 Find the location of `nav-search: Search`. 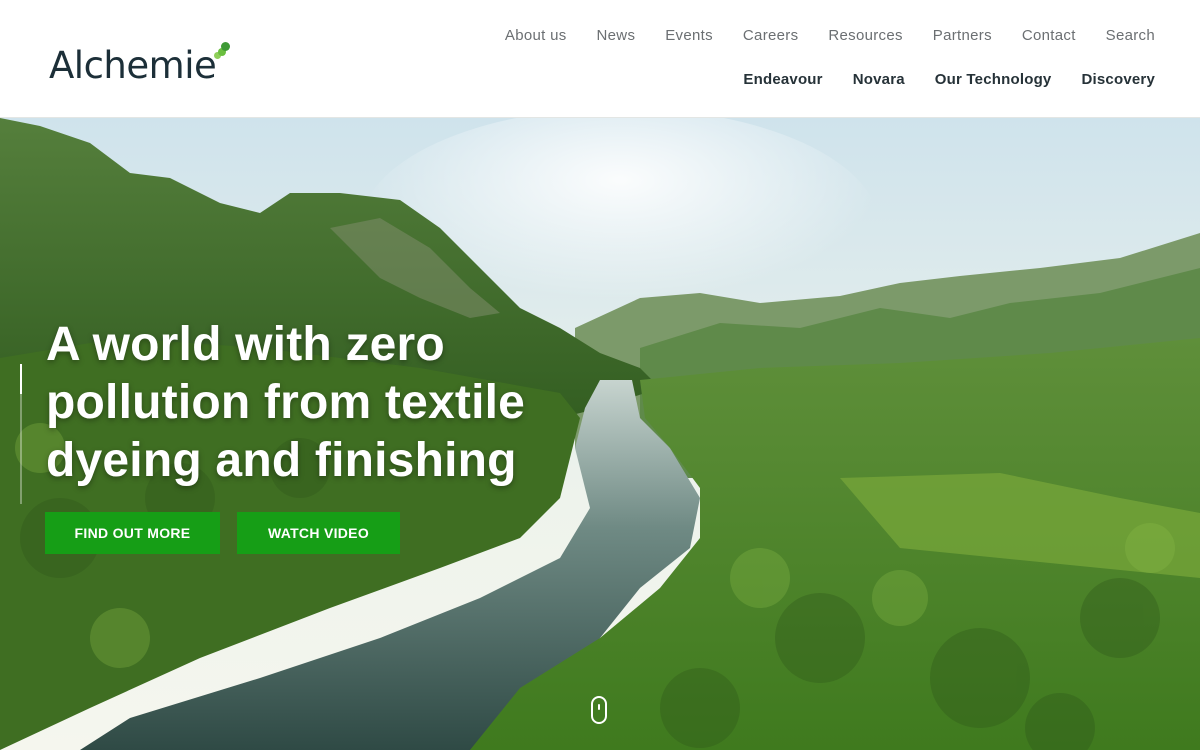

nav-search: Search is located at coordinates (1130, 35).